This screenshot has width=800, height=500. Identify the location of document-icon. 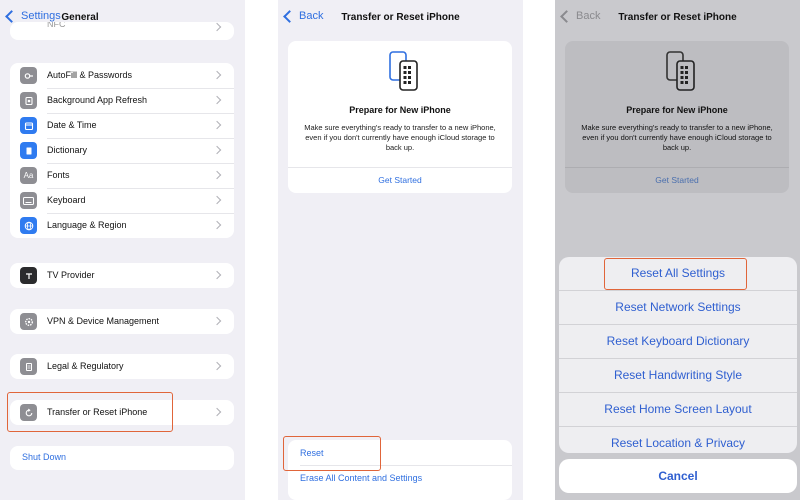
(28, 366).